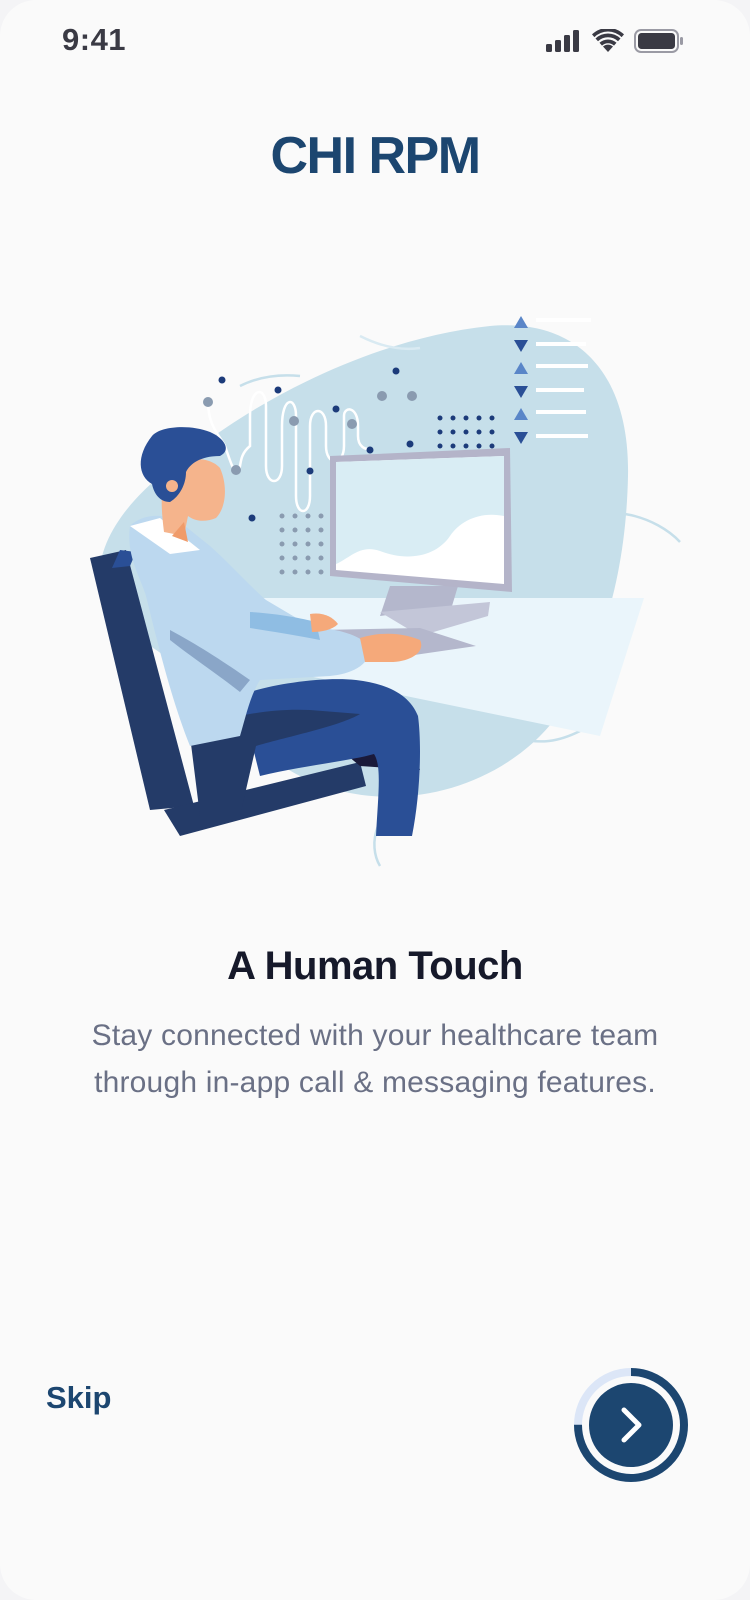 This screenshot has height=1600, width=750. I want to click on app-title: CHI RPM, so click(375, 156).